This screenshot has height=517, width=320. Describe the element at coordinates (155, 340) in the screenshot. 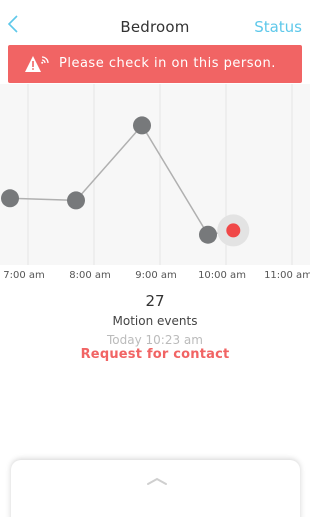

I see `event-timestamp: Today 10:23 am` at that location.